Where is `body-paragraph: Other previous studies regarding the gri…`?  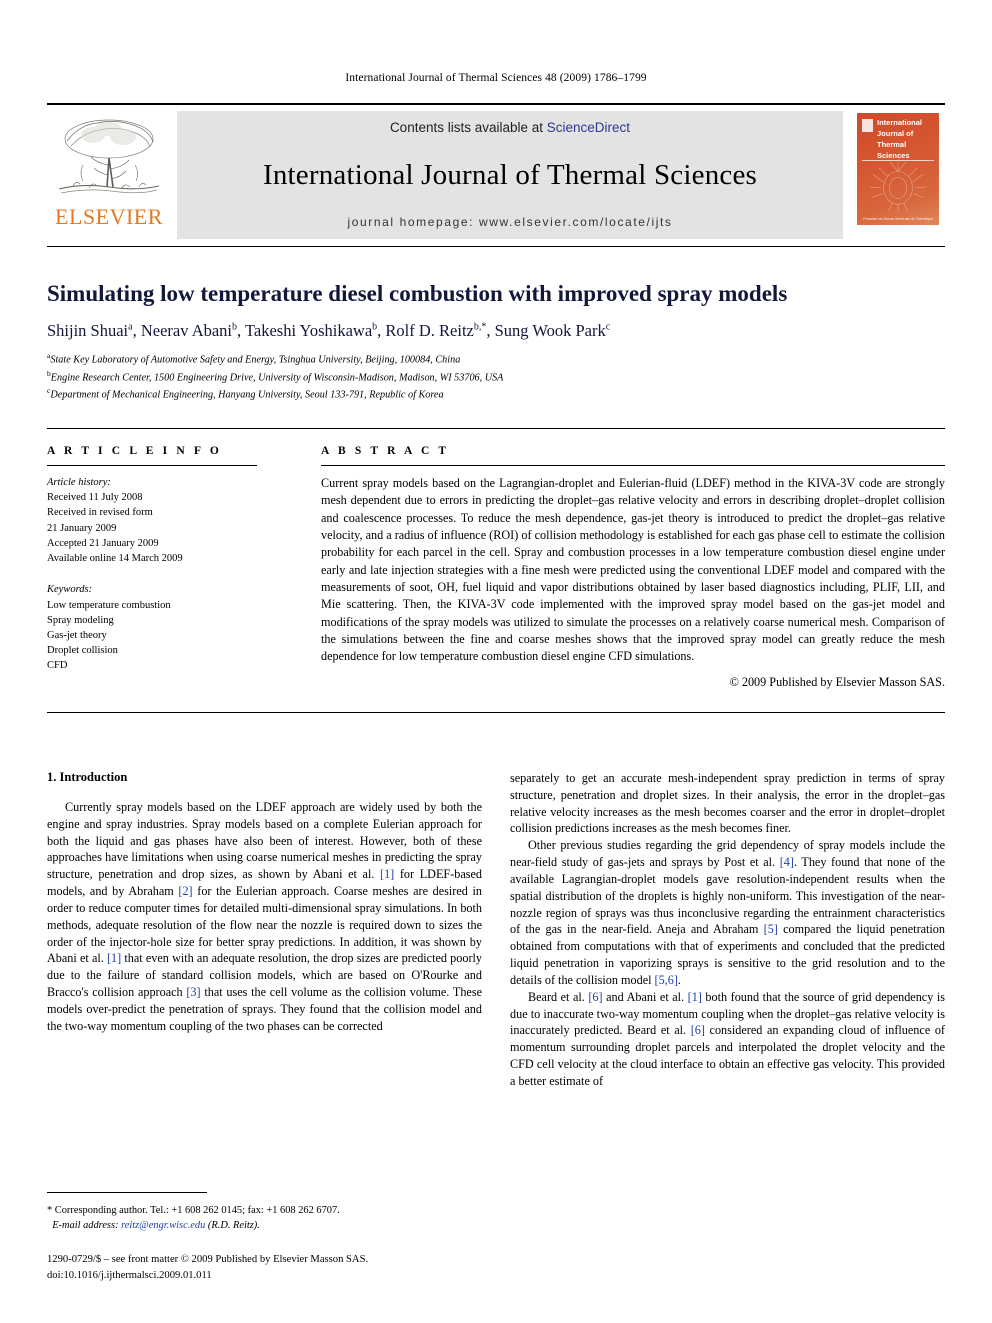
body-paragraph: Other previous studies regarding the gri… is located at coordinates (727, 912).